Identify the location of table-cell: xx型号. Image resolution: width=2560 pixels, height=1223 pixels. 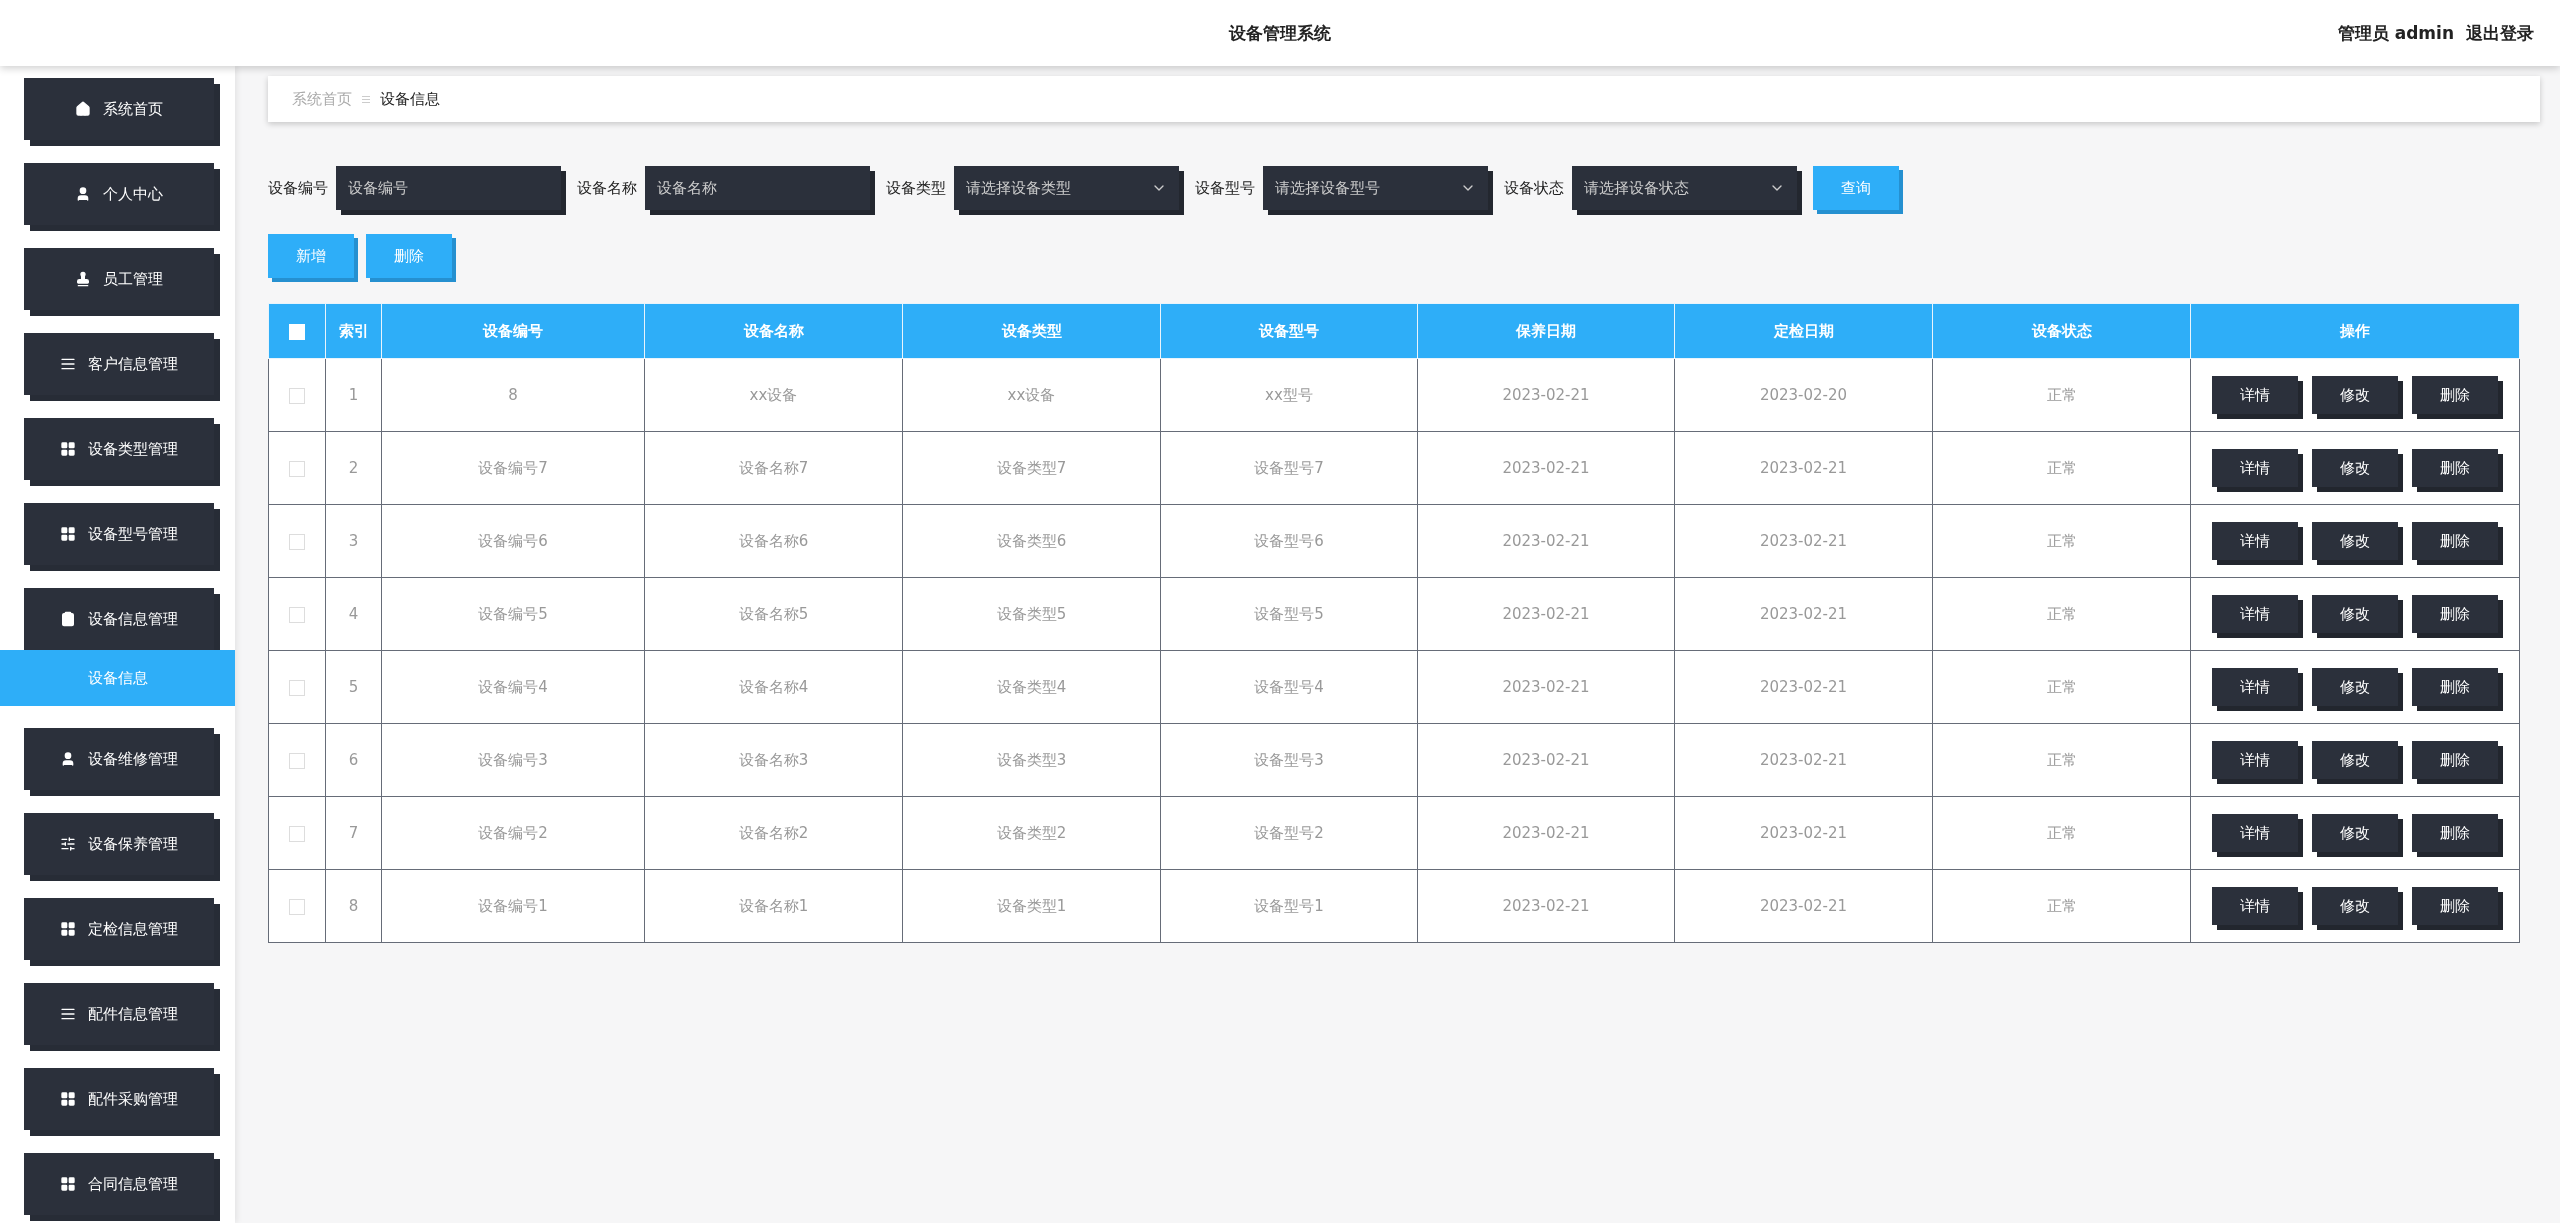
(1289, 395).